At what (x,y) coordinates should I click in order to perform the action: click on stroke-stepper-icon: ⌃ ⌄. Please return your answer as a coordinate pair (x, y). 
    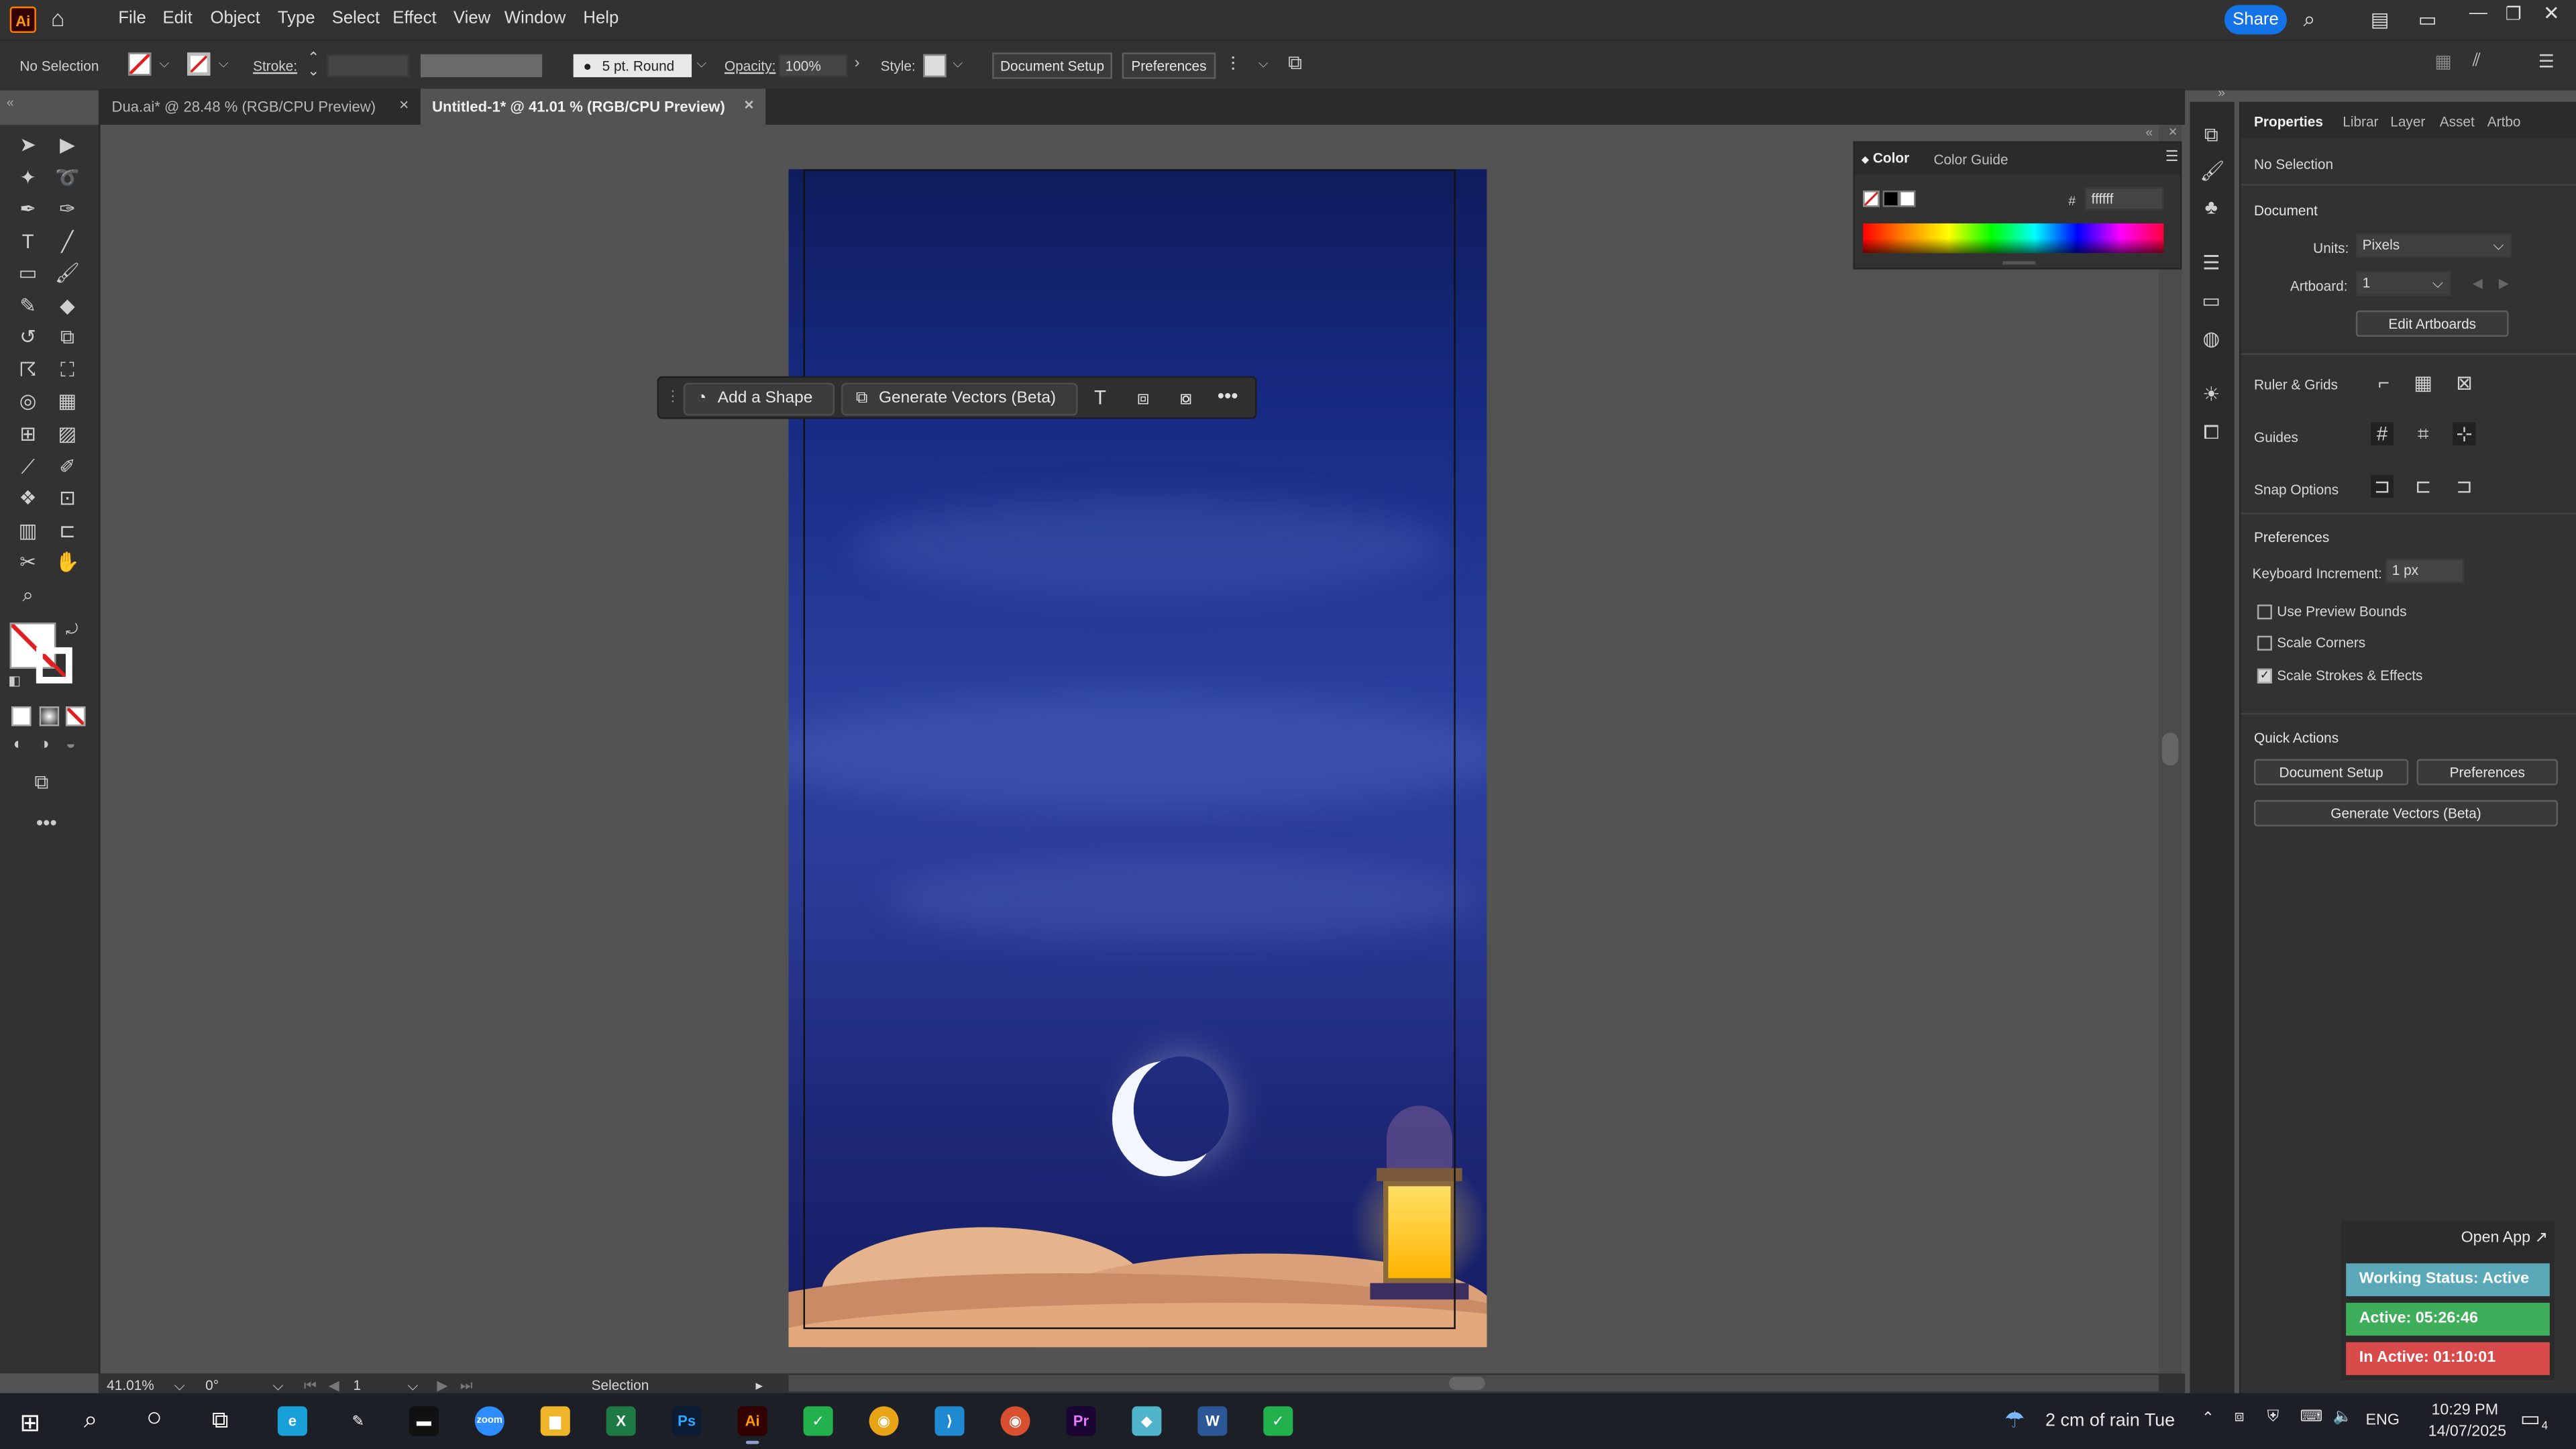
    Looking at the image, I should click on (313, 64).